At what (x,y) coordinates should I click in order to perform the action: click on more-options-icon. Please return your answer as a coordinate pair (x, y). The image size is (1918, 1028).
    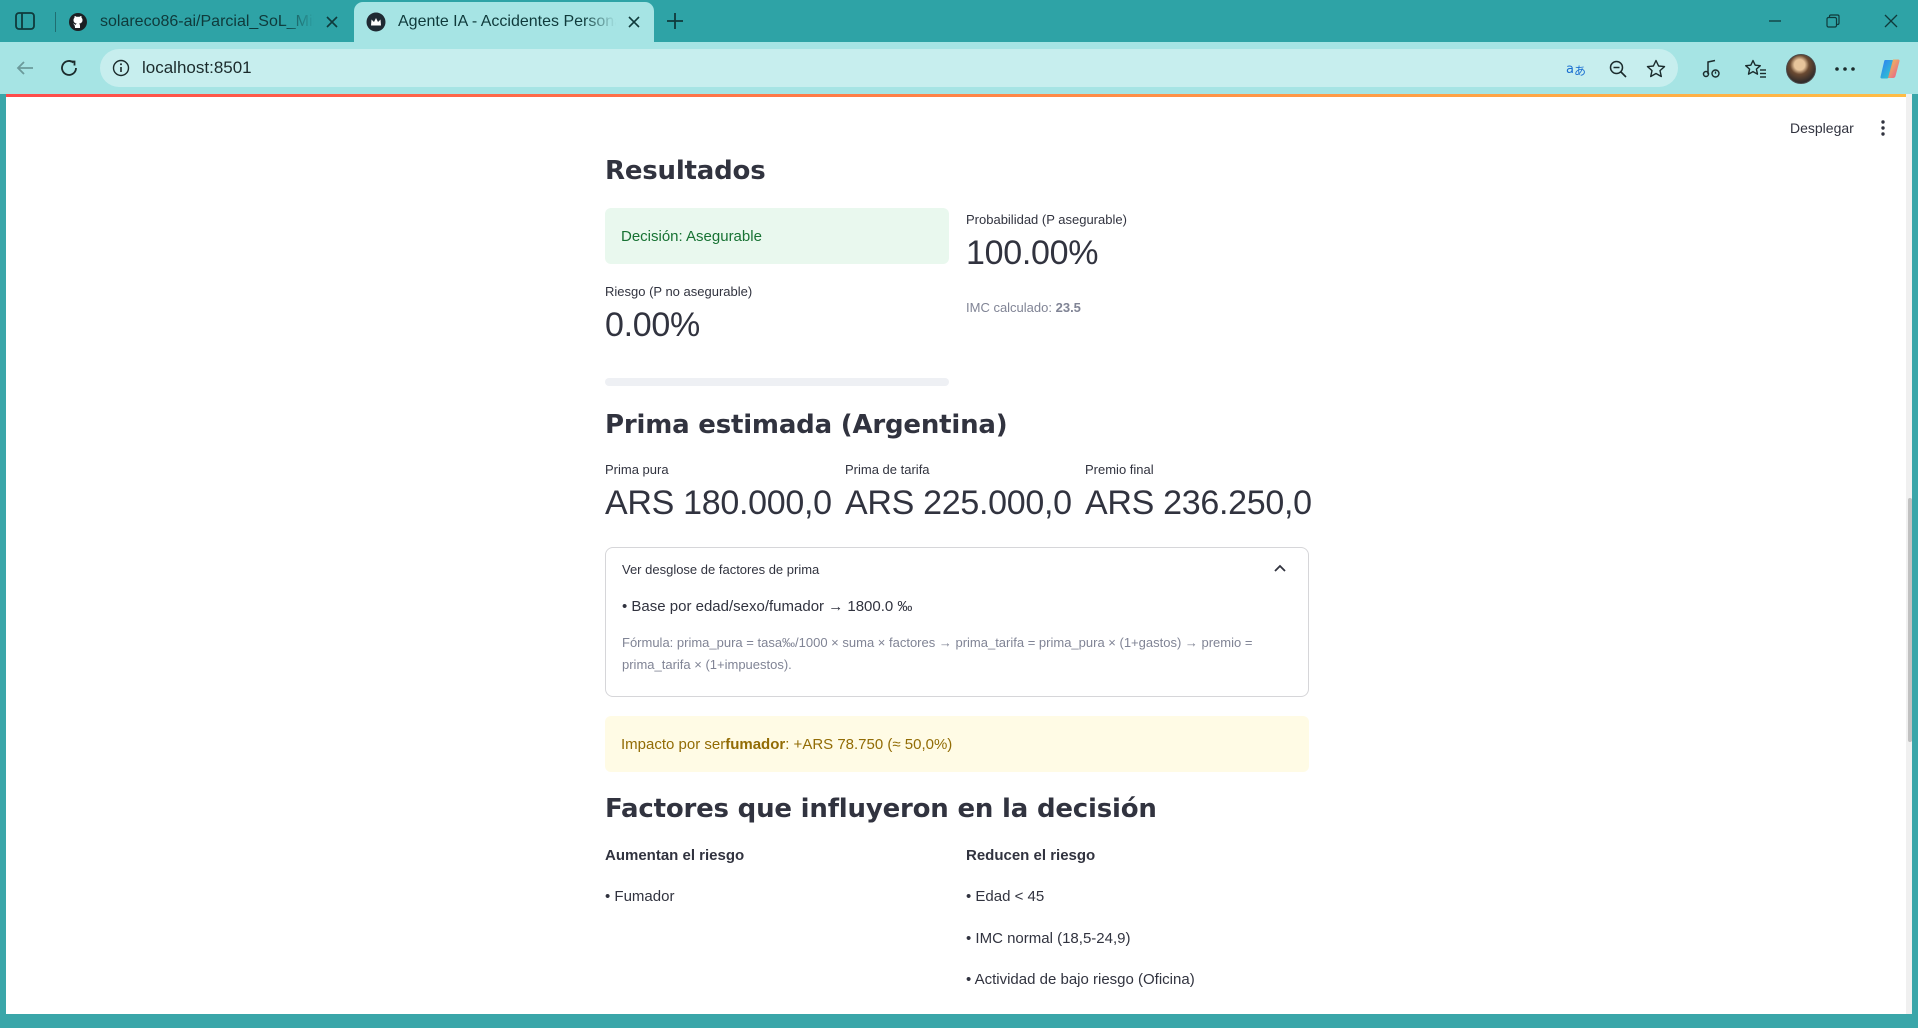
    Looking at the image, I should click on (1845, 69).